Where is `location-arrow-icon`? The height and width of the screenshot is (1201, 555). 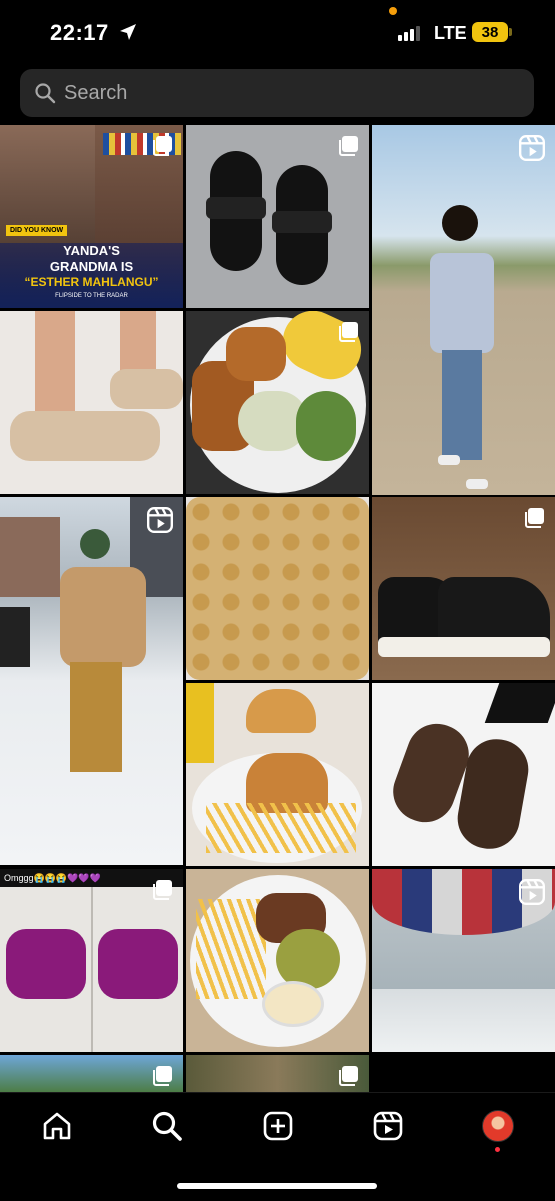
location-arrow-icon is located at coordinates (128, 32).